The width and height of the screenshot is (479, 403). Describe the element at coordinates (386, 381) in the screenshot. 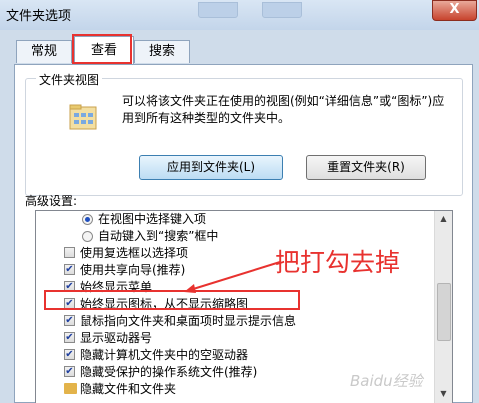

I see `watermark: Baidu经验` at that location.